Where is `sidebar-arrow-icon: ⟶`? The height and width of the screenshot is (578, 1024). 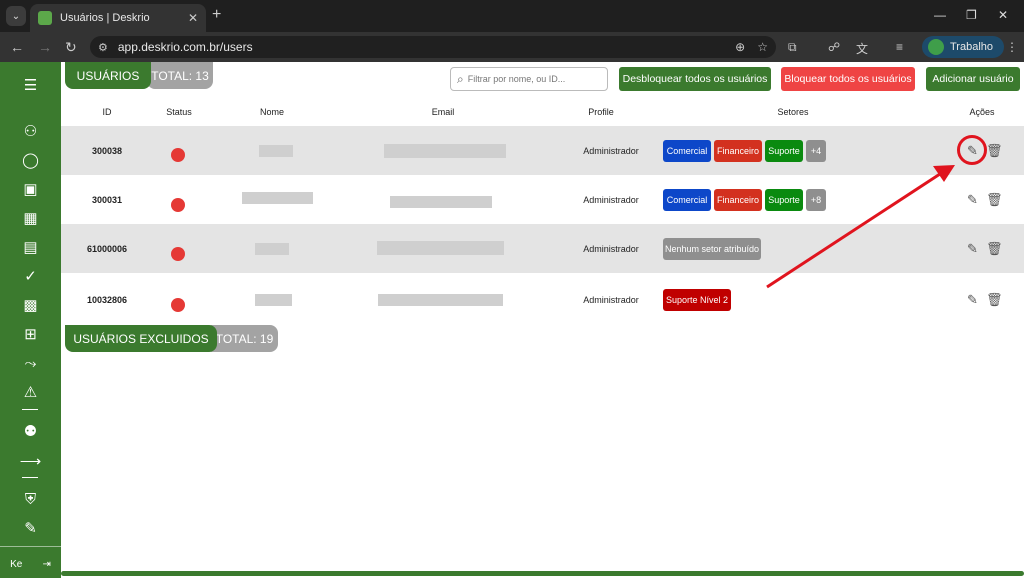 sidebar-arrow-icon: ⟶ is located at coordinates (30, 461).